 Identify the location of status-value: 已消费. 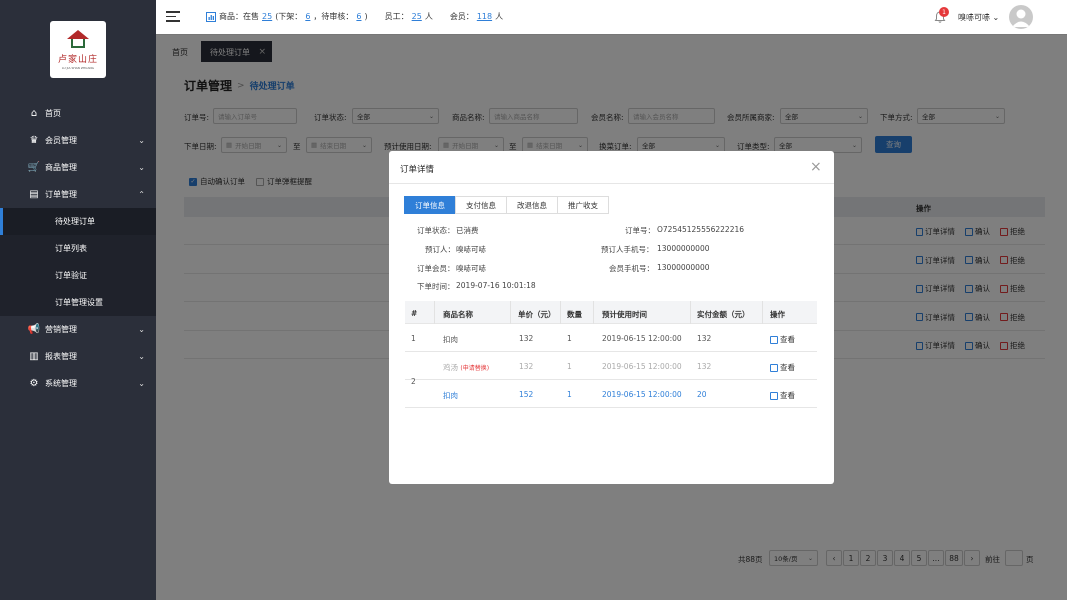
(467, 230).